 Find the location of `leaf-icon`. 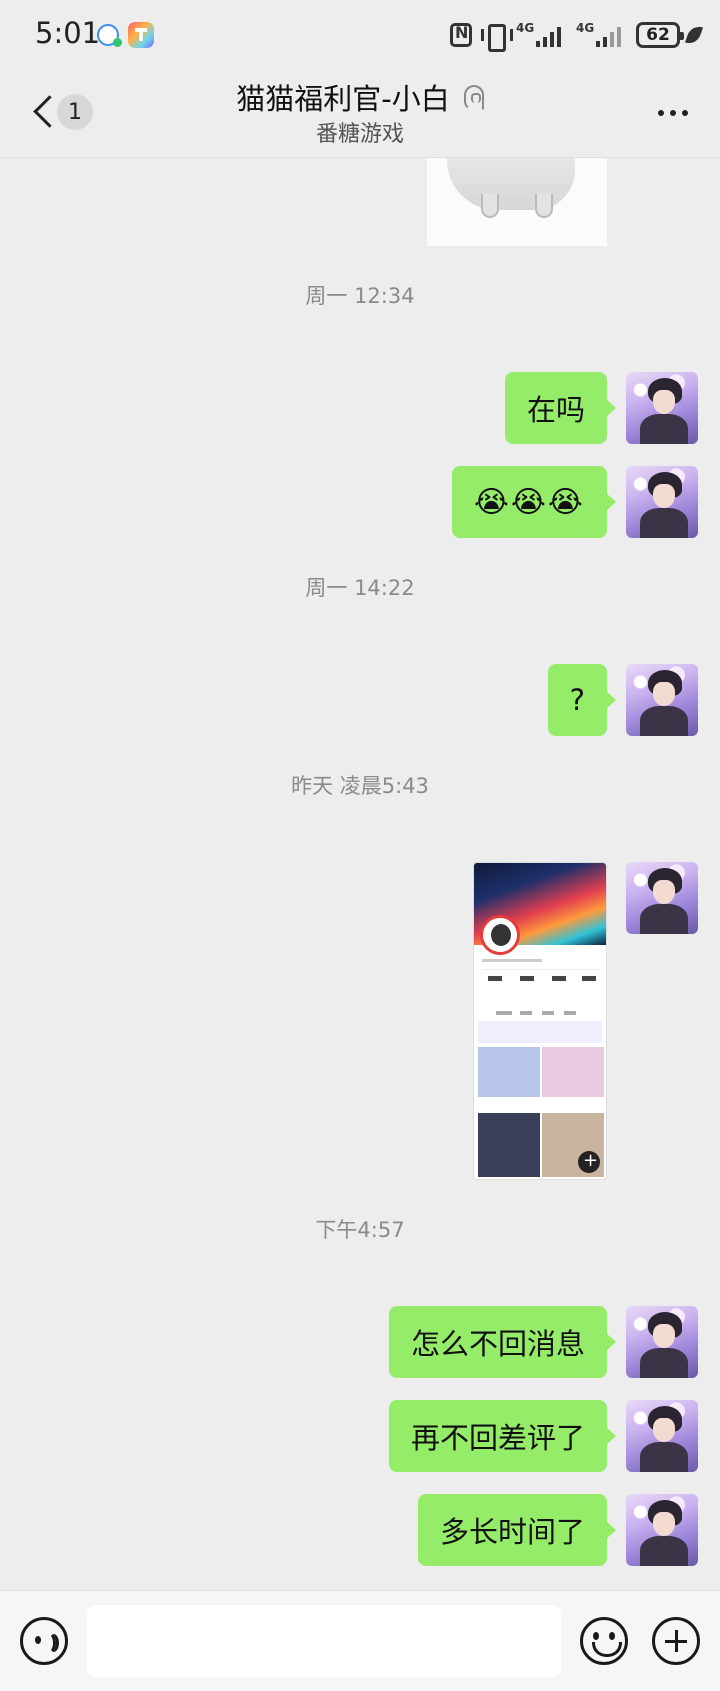

leaf-icon is located at coordinates (694, 35).